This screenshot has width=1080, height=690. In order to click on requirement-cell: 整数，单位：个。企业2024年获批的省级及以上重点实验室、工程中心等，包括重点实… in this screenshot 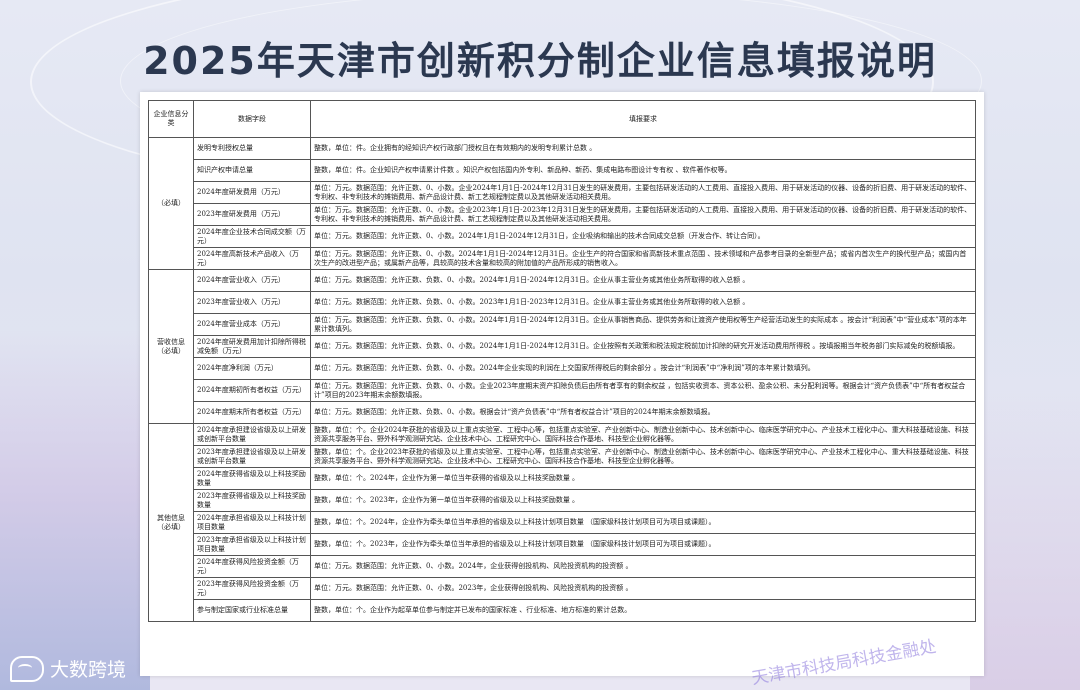, I will do `click(643, 434)`.